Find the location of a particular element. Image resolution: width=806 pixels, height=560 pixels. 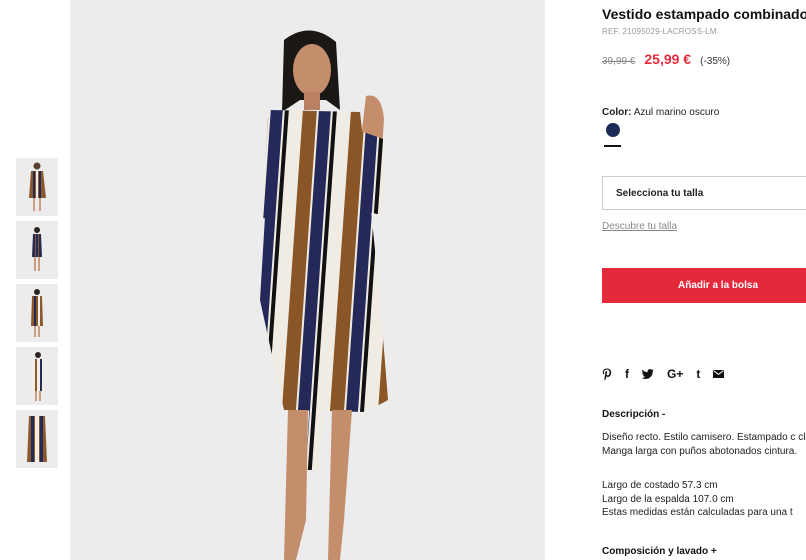

old-price: 39,99 € is located at coordinates (619, 61).